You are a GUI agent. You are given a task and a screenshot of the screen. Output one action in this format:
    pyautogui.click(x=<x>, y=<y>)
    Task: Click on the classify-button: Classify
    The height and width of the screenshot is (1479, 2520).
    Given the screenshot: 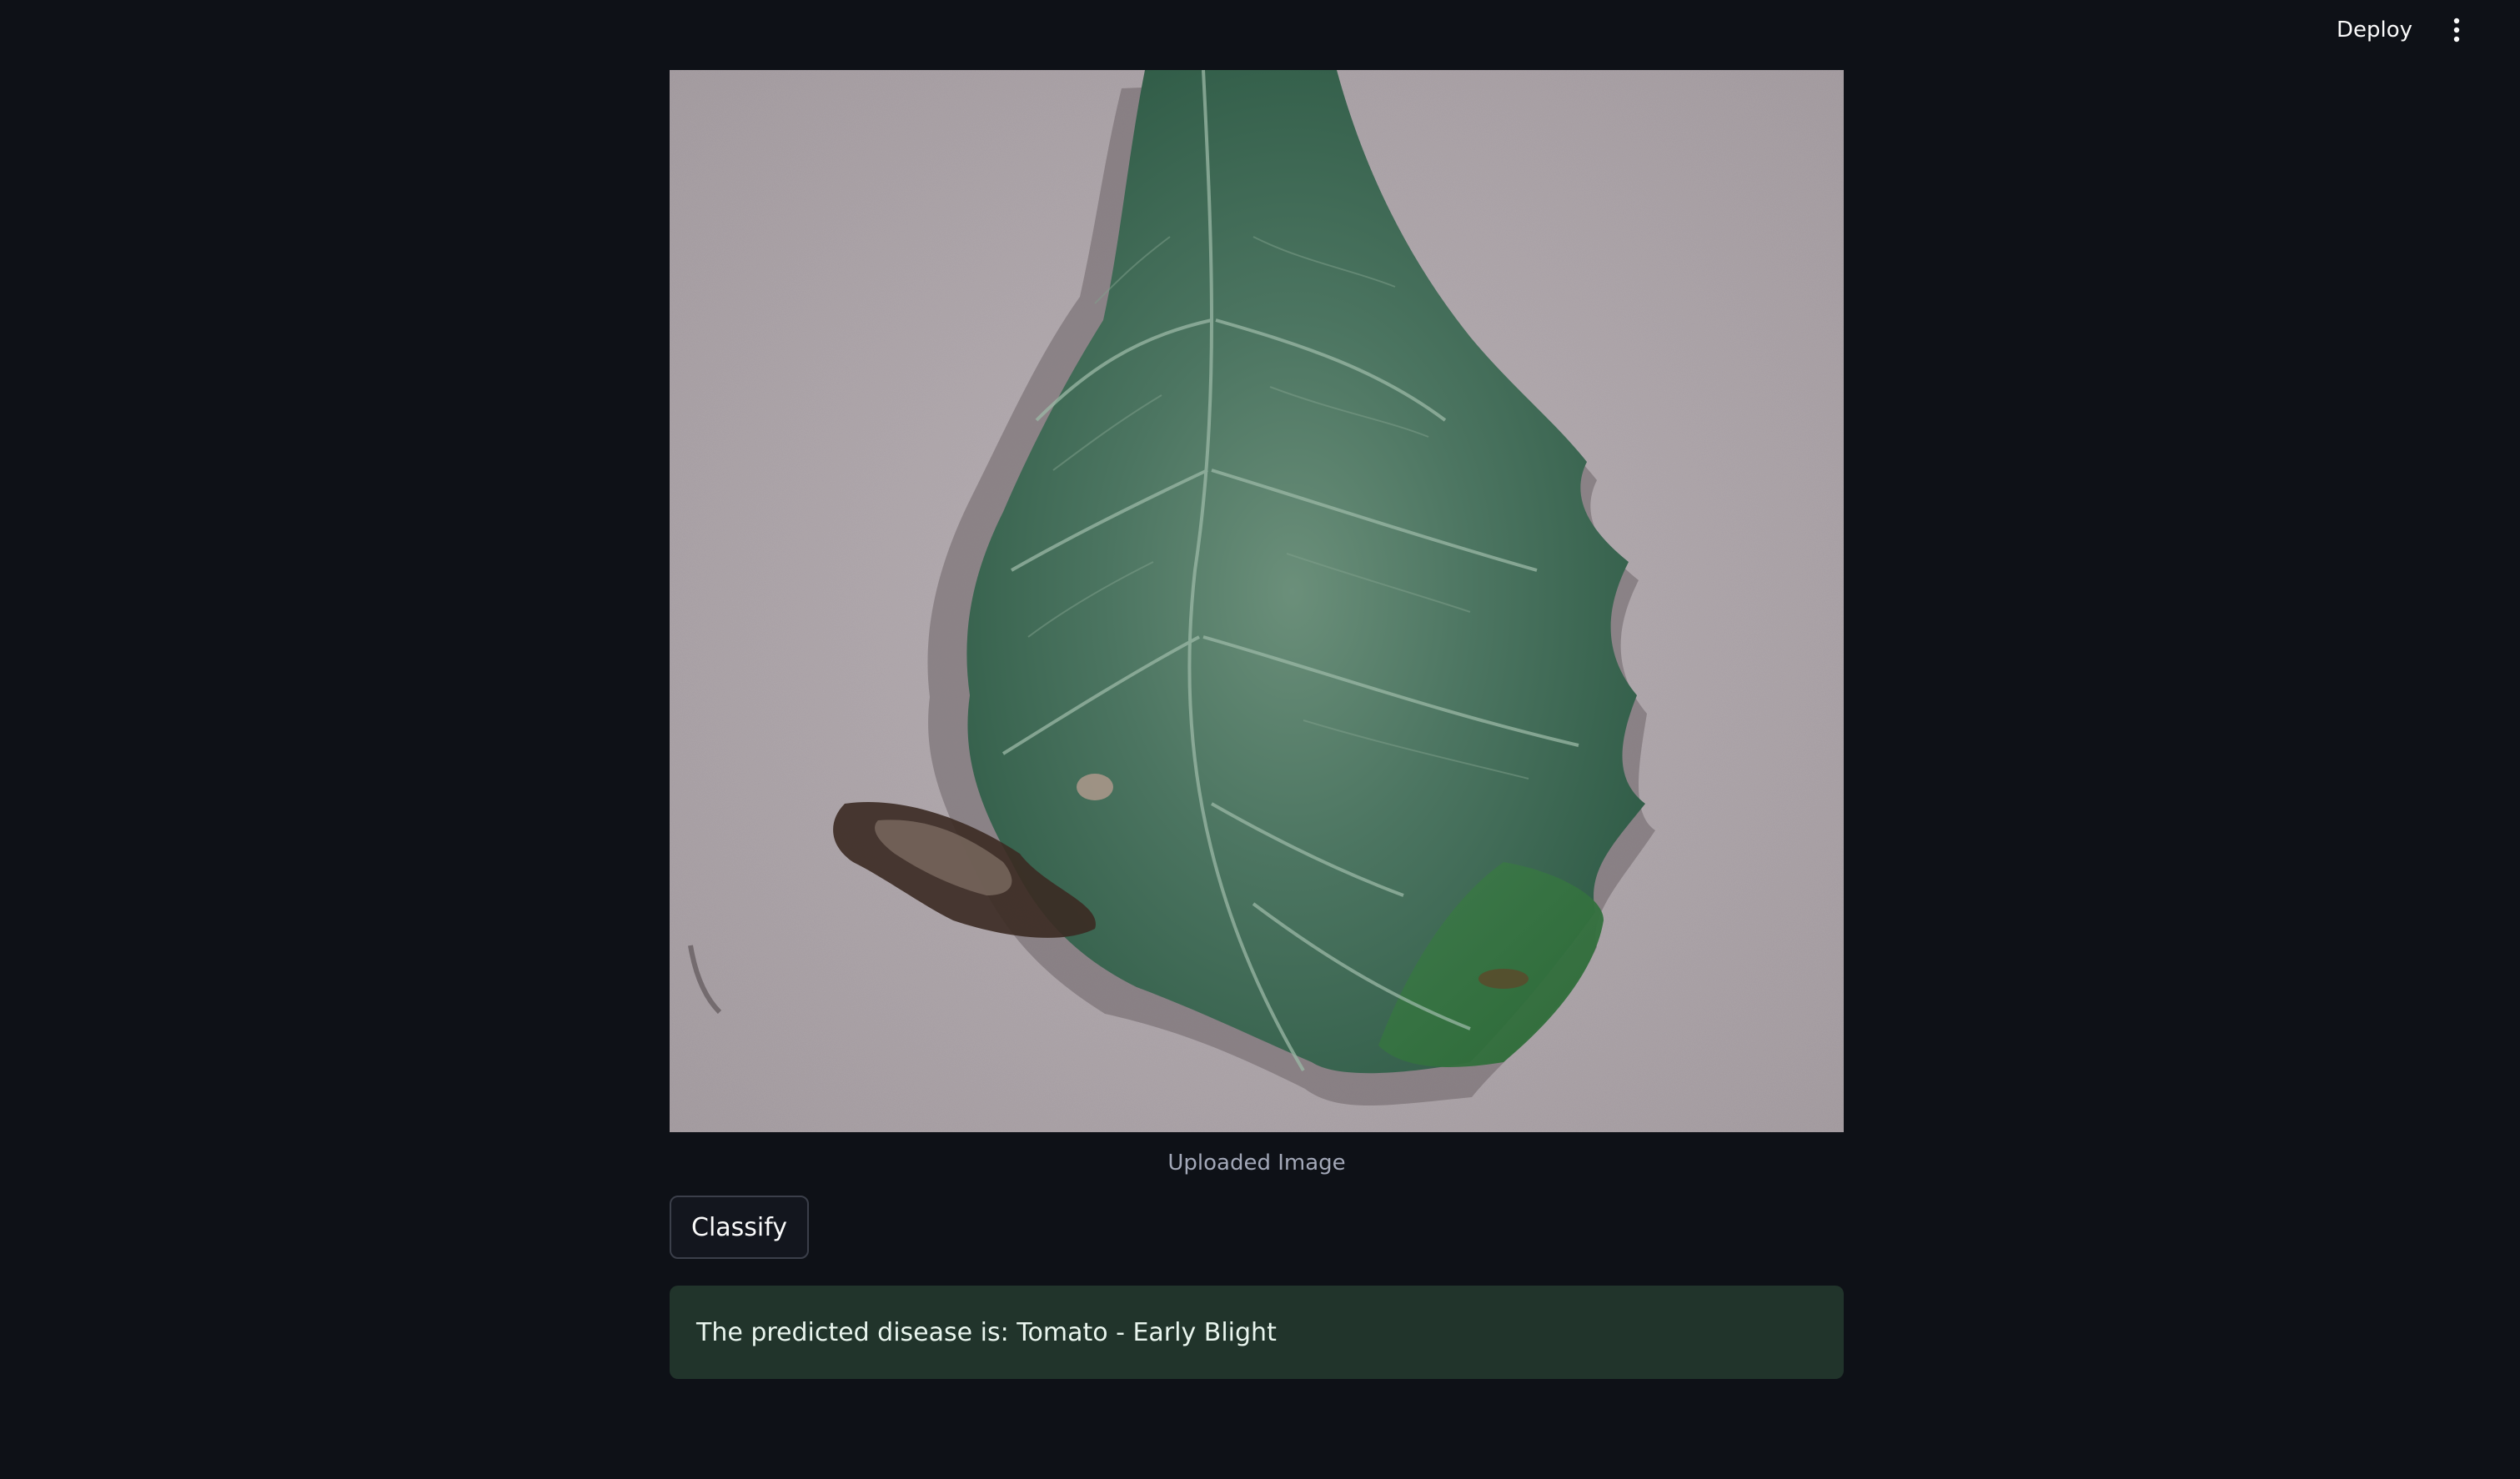 What is the action you would take?
    pyautogui.click(x=740, y=1227)
    